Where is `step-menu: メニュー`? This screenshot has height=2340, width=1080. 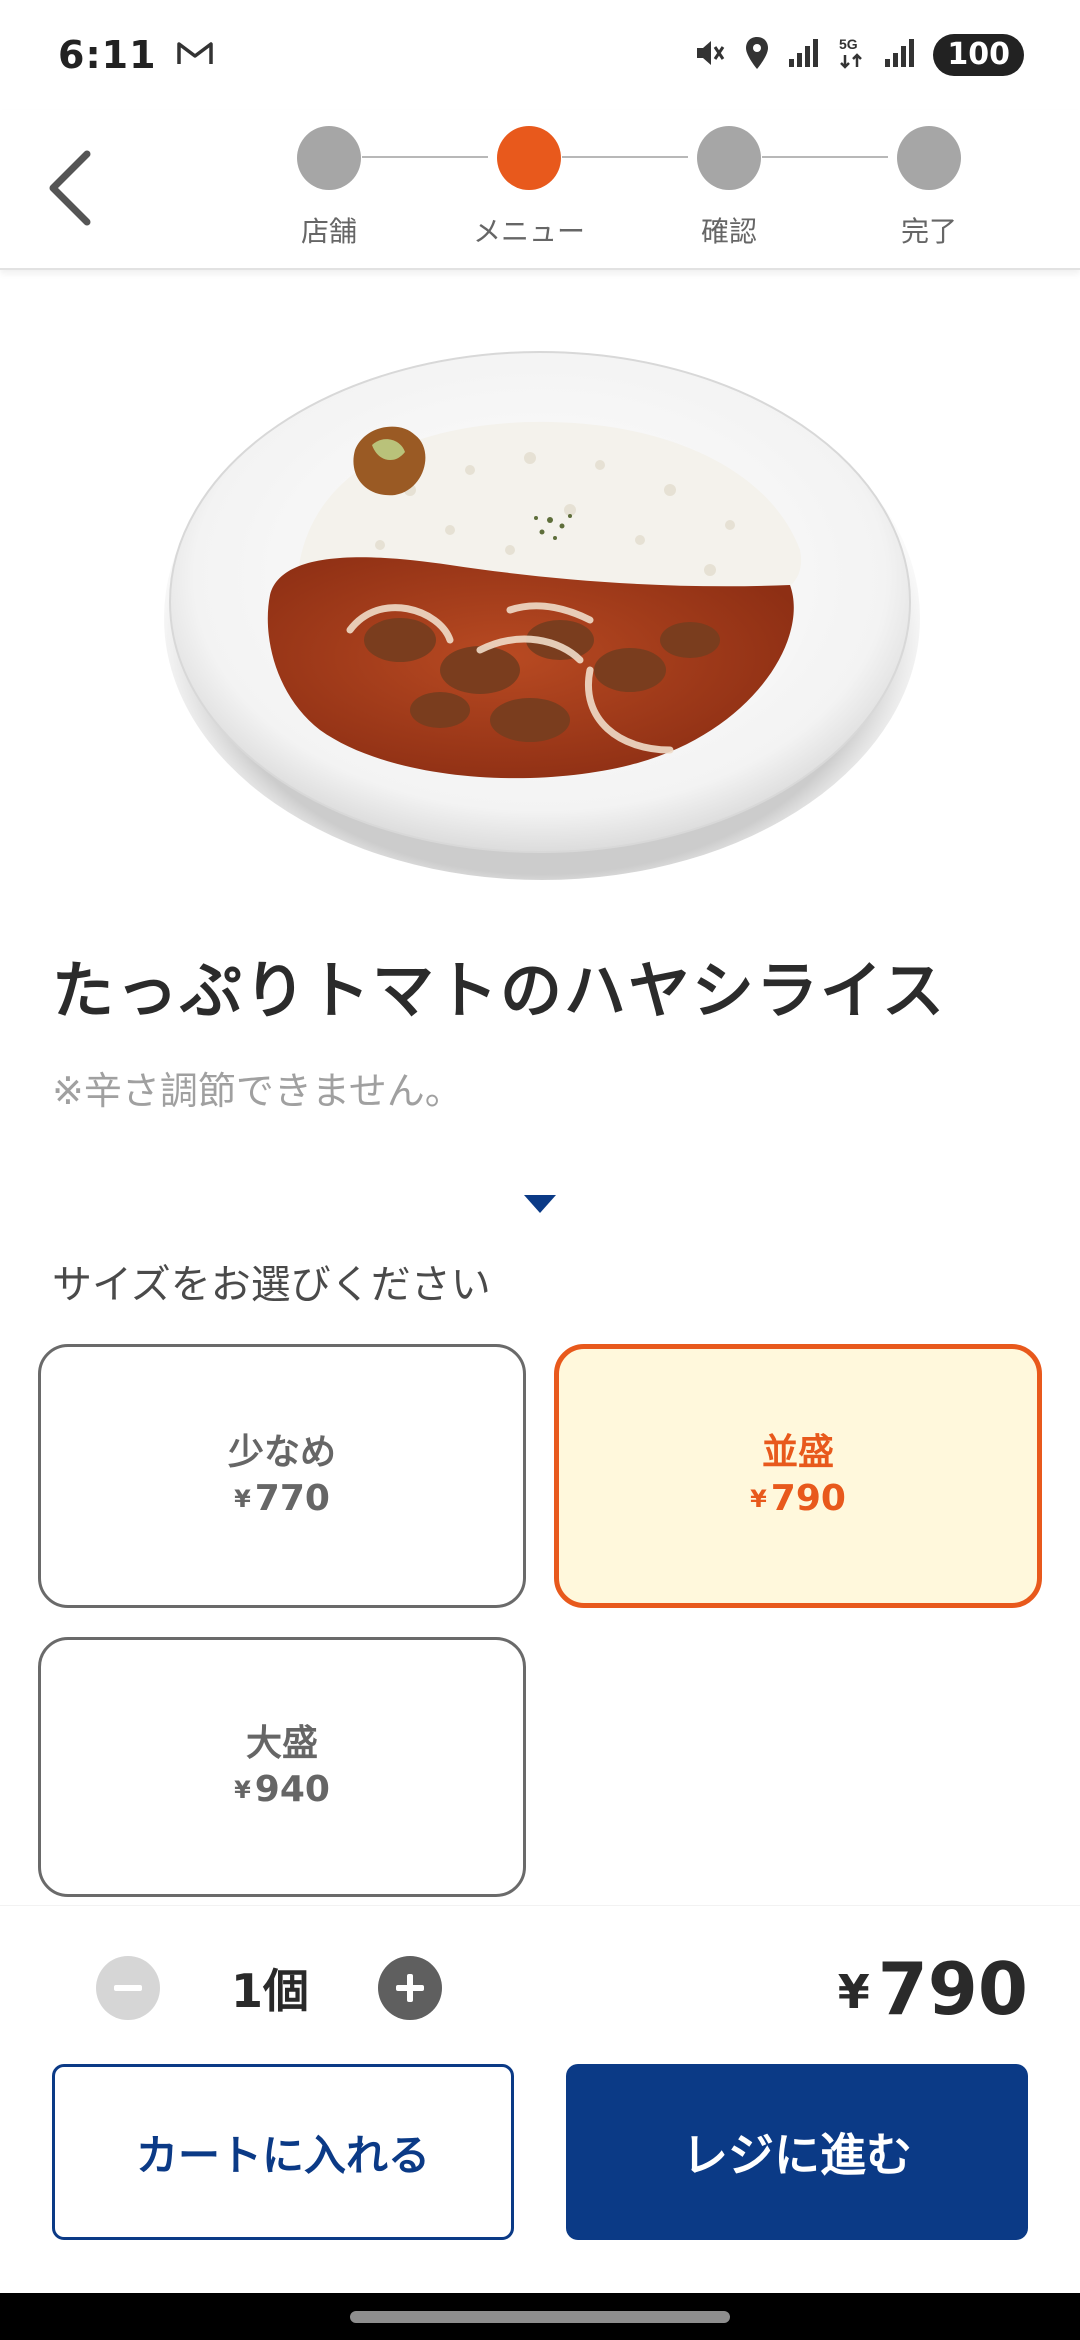
step-menu: メニュー is located at coordinates (529, 188).